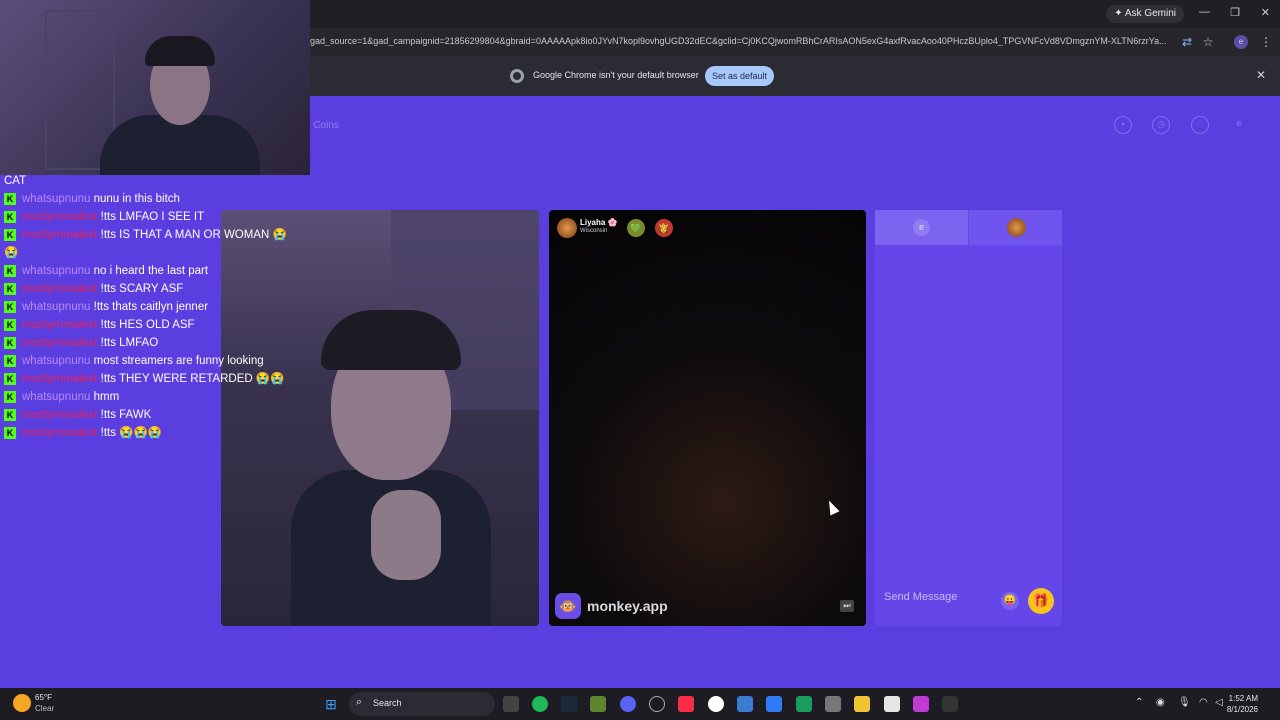 This screenshot has width=1280, height=720. What do you see at coordinates (149, 271) in the screenshot?
I see `chat-message: Kwhatsupnunu no i heard the last part` at bounding box center [149, 271].